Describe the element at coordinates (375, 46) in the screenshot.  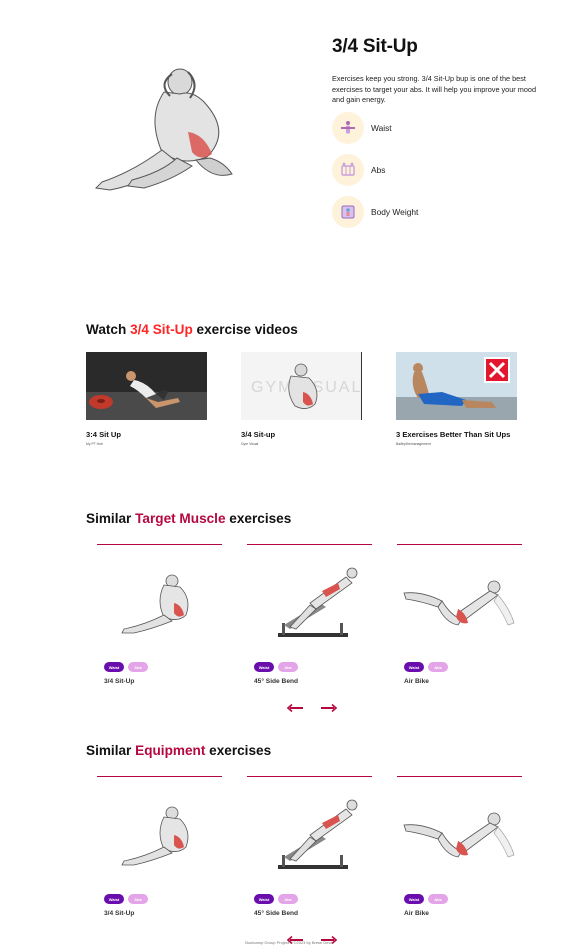
I see `exercise-title: 3/4 Sit-Up` at that location.